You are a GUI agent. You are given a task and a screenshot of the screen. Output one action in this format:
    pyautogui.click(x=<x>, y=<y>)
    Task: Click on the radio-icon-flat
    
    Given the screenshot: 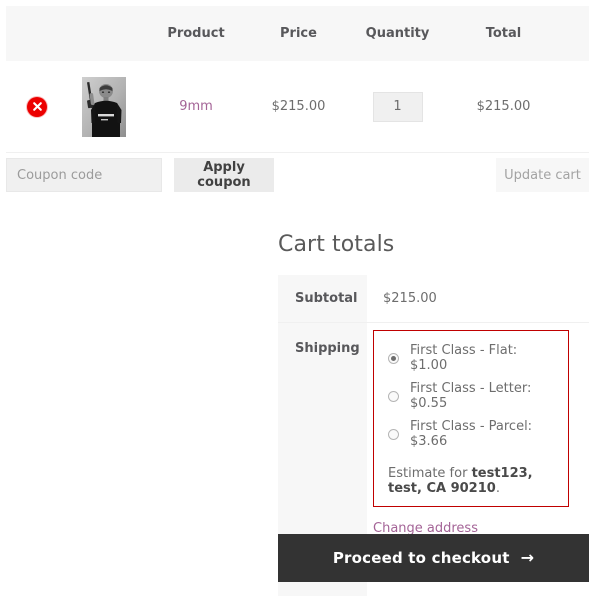 What is the action you would take?
    pyautogui.click(x=393, y=358)
    